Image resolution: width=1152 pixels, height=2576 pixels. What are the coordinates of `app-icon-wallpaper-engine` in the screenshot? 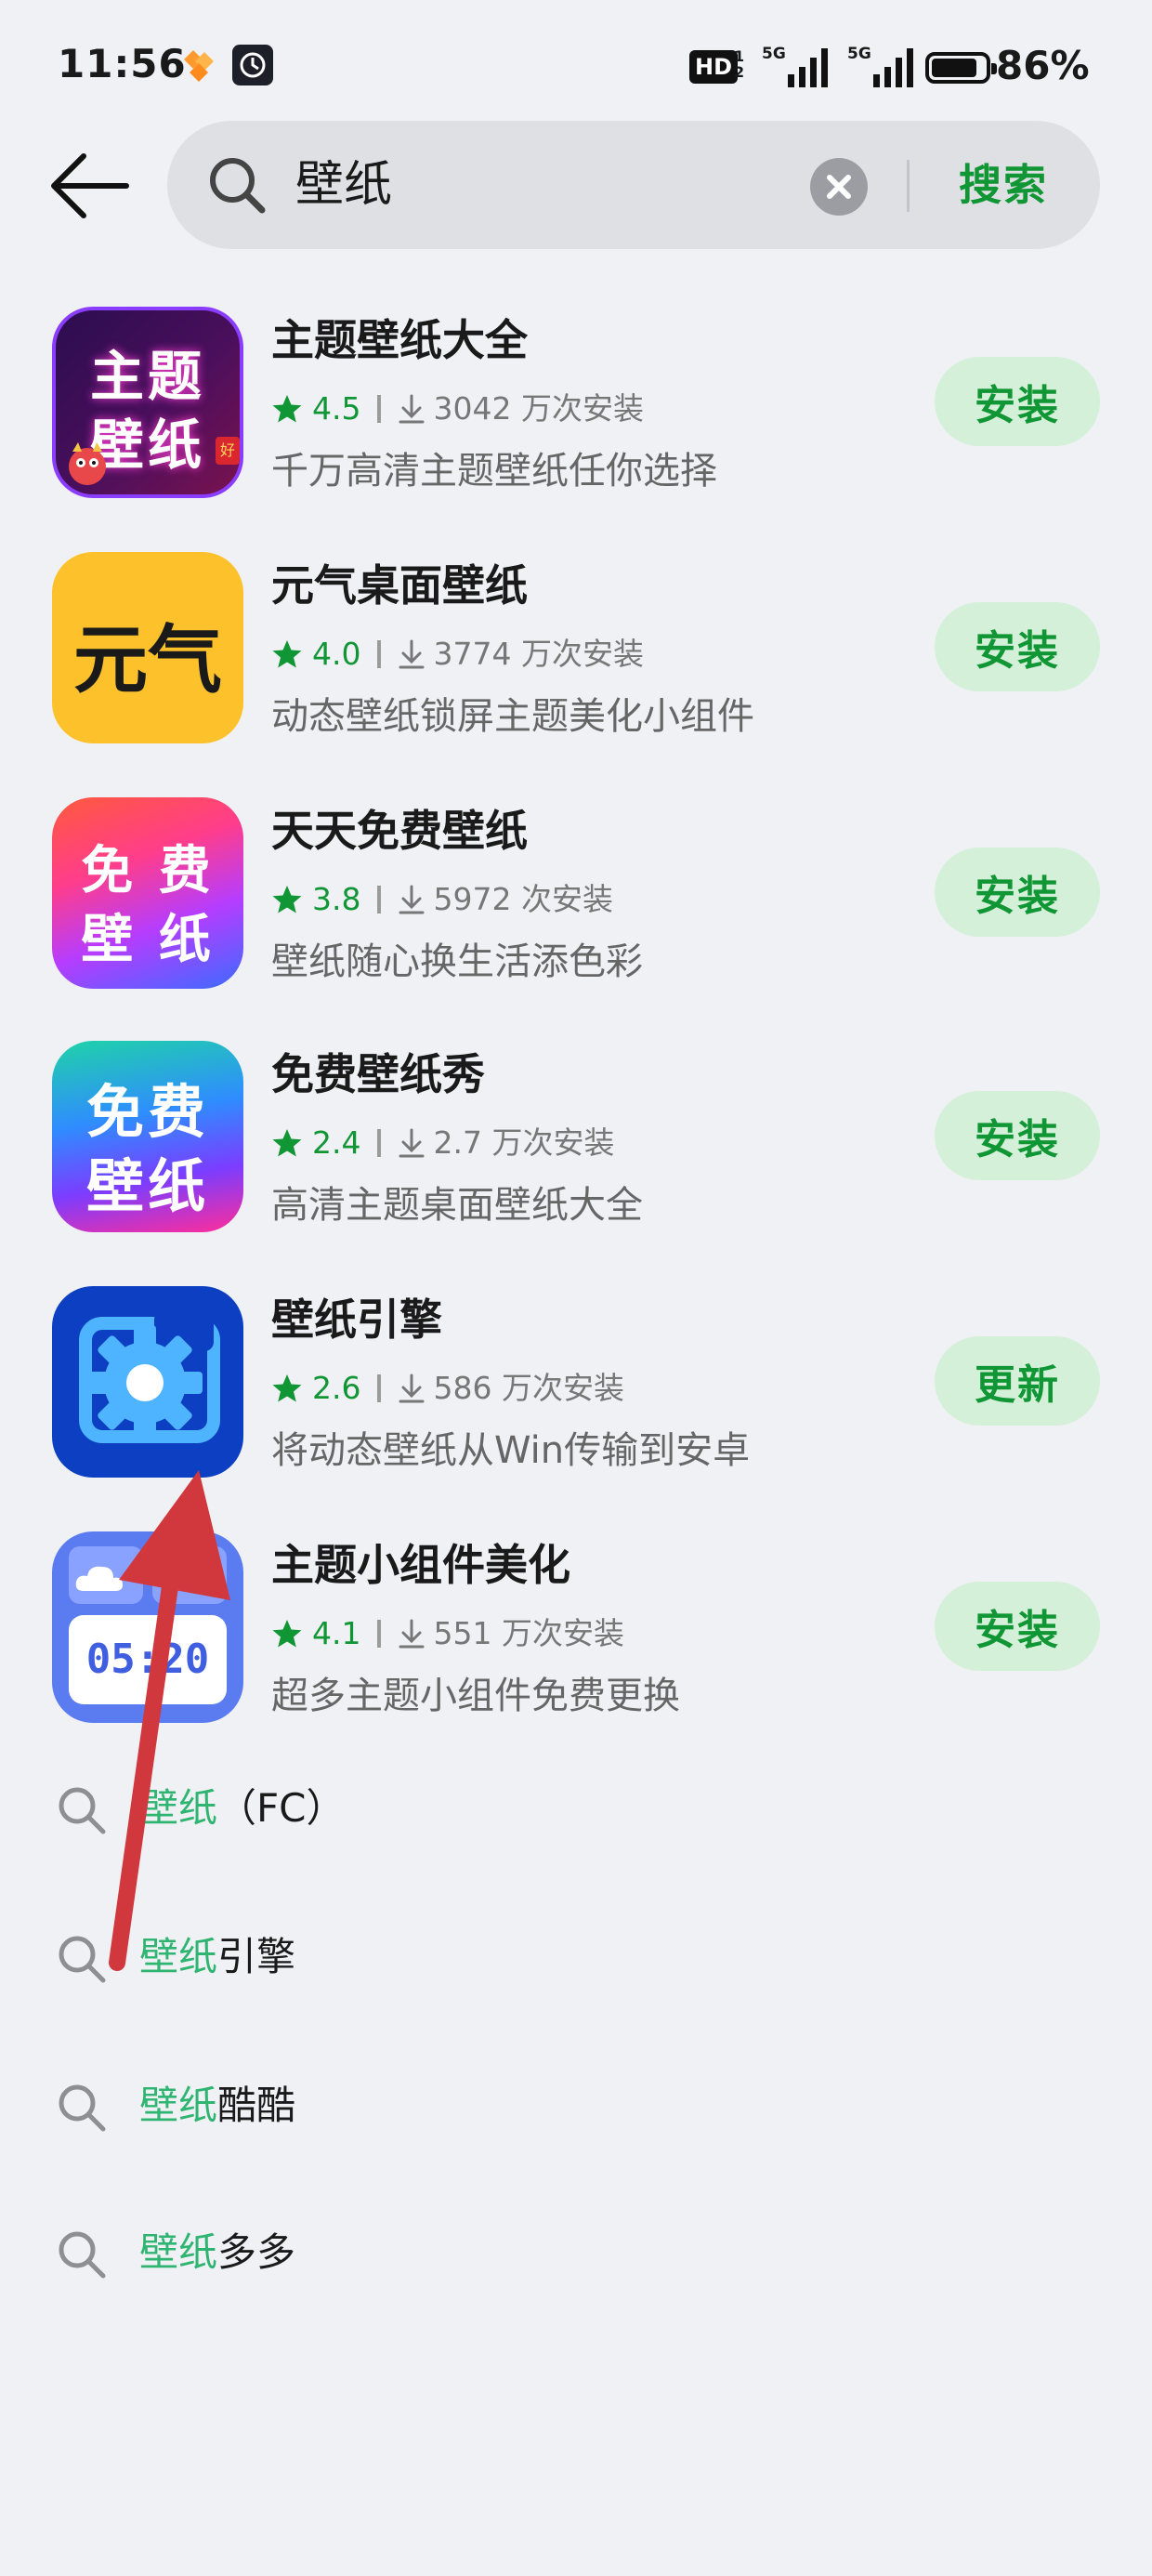 It's located at (147, 1382).